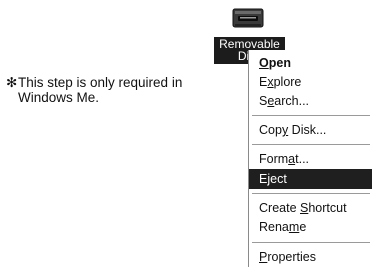 The height and width of the screenshot is (267, 380). Describe the element at coordinates (310, 257) in the screenshot. I see `menu-item-properties: Properties` at that location.